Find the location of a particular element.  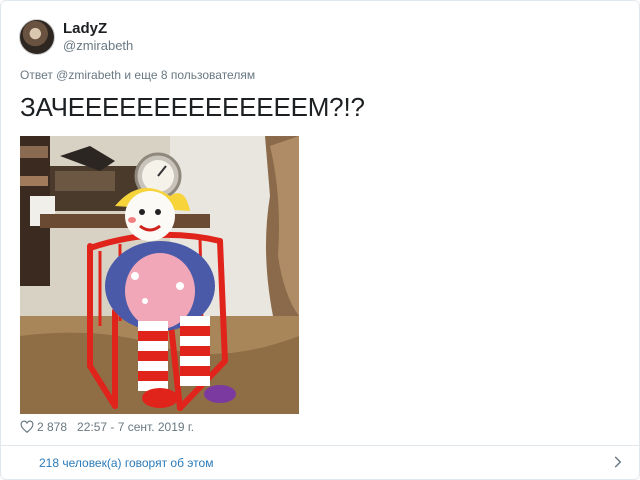

tweet-text: ЗАЧЕЕЕЕЕЕЕЕЕЕЕЕЕЕМ?!? is located at coordinates (192, 107).